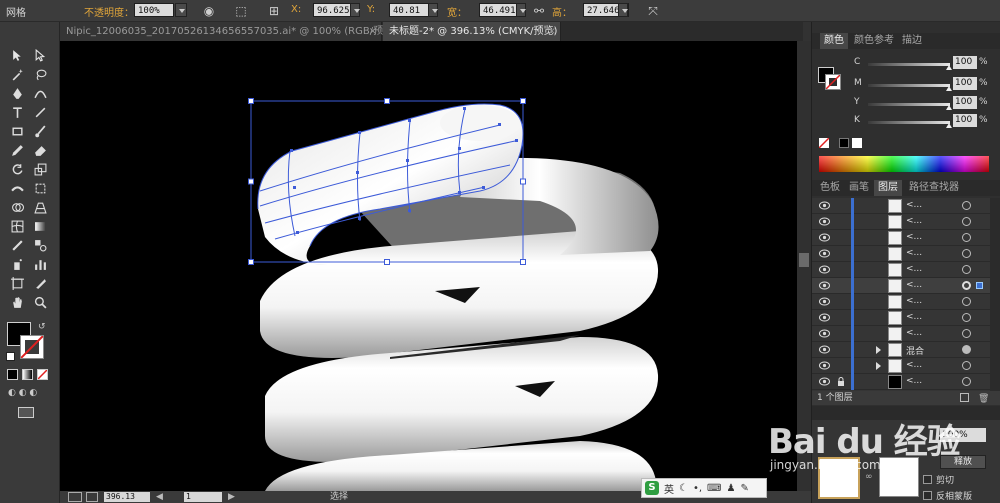  I want to click on artboard-icon, so click(17, 283).